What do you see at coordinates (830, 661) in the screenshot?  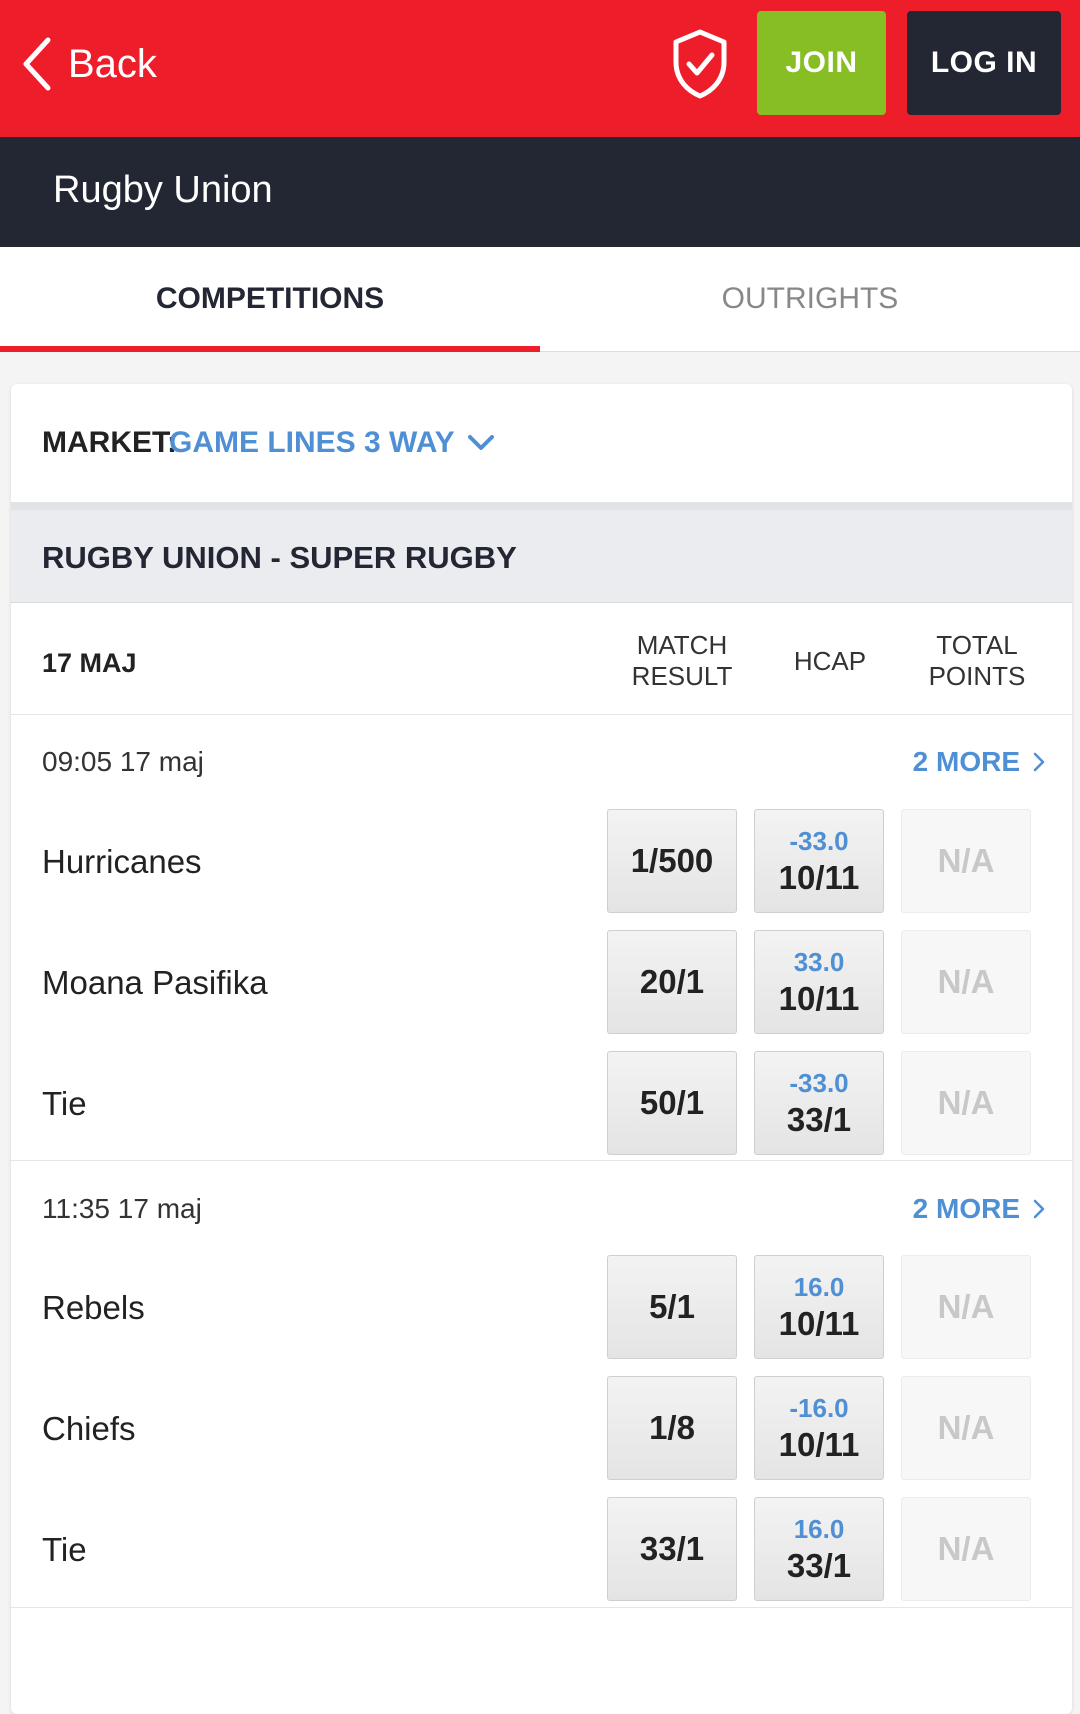 I see `column-hcap: HCAP` at bounding box center [830, 661].